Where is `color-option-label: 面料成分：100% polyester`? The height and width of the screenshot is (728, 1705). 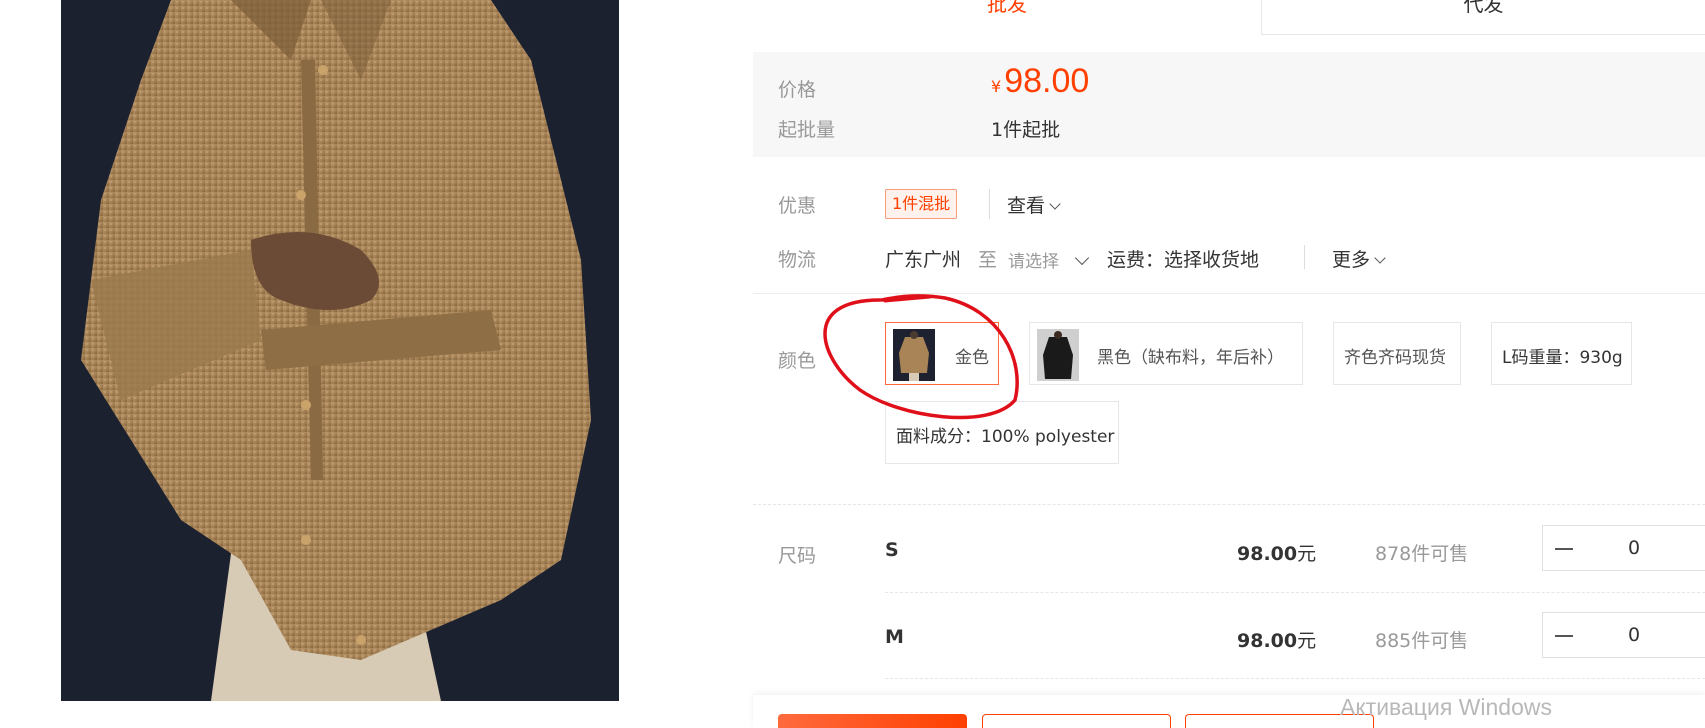
color-option-label: 面料成分：100% polyester is located at coordinates (1005, 437).